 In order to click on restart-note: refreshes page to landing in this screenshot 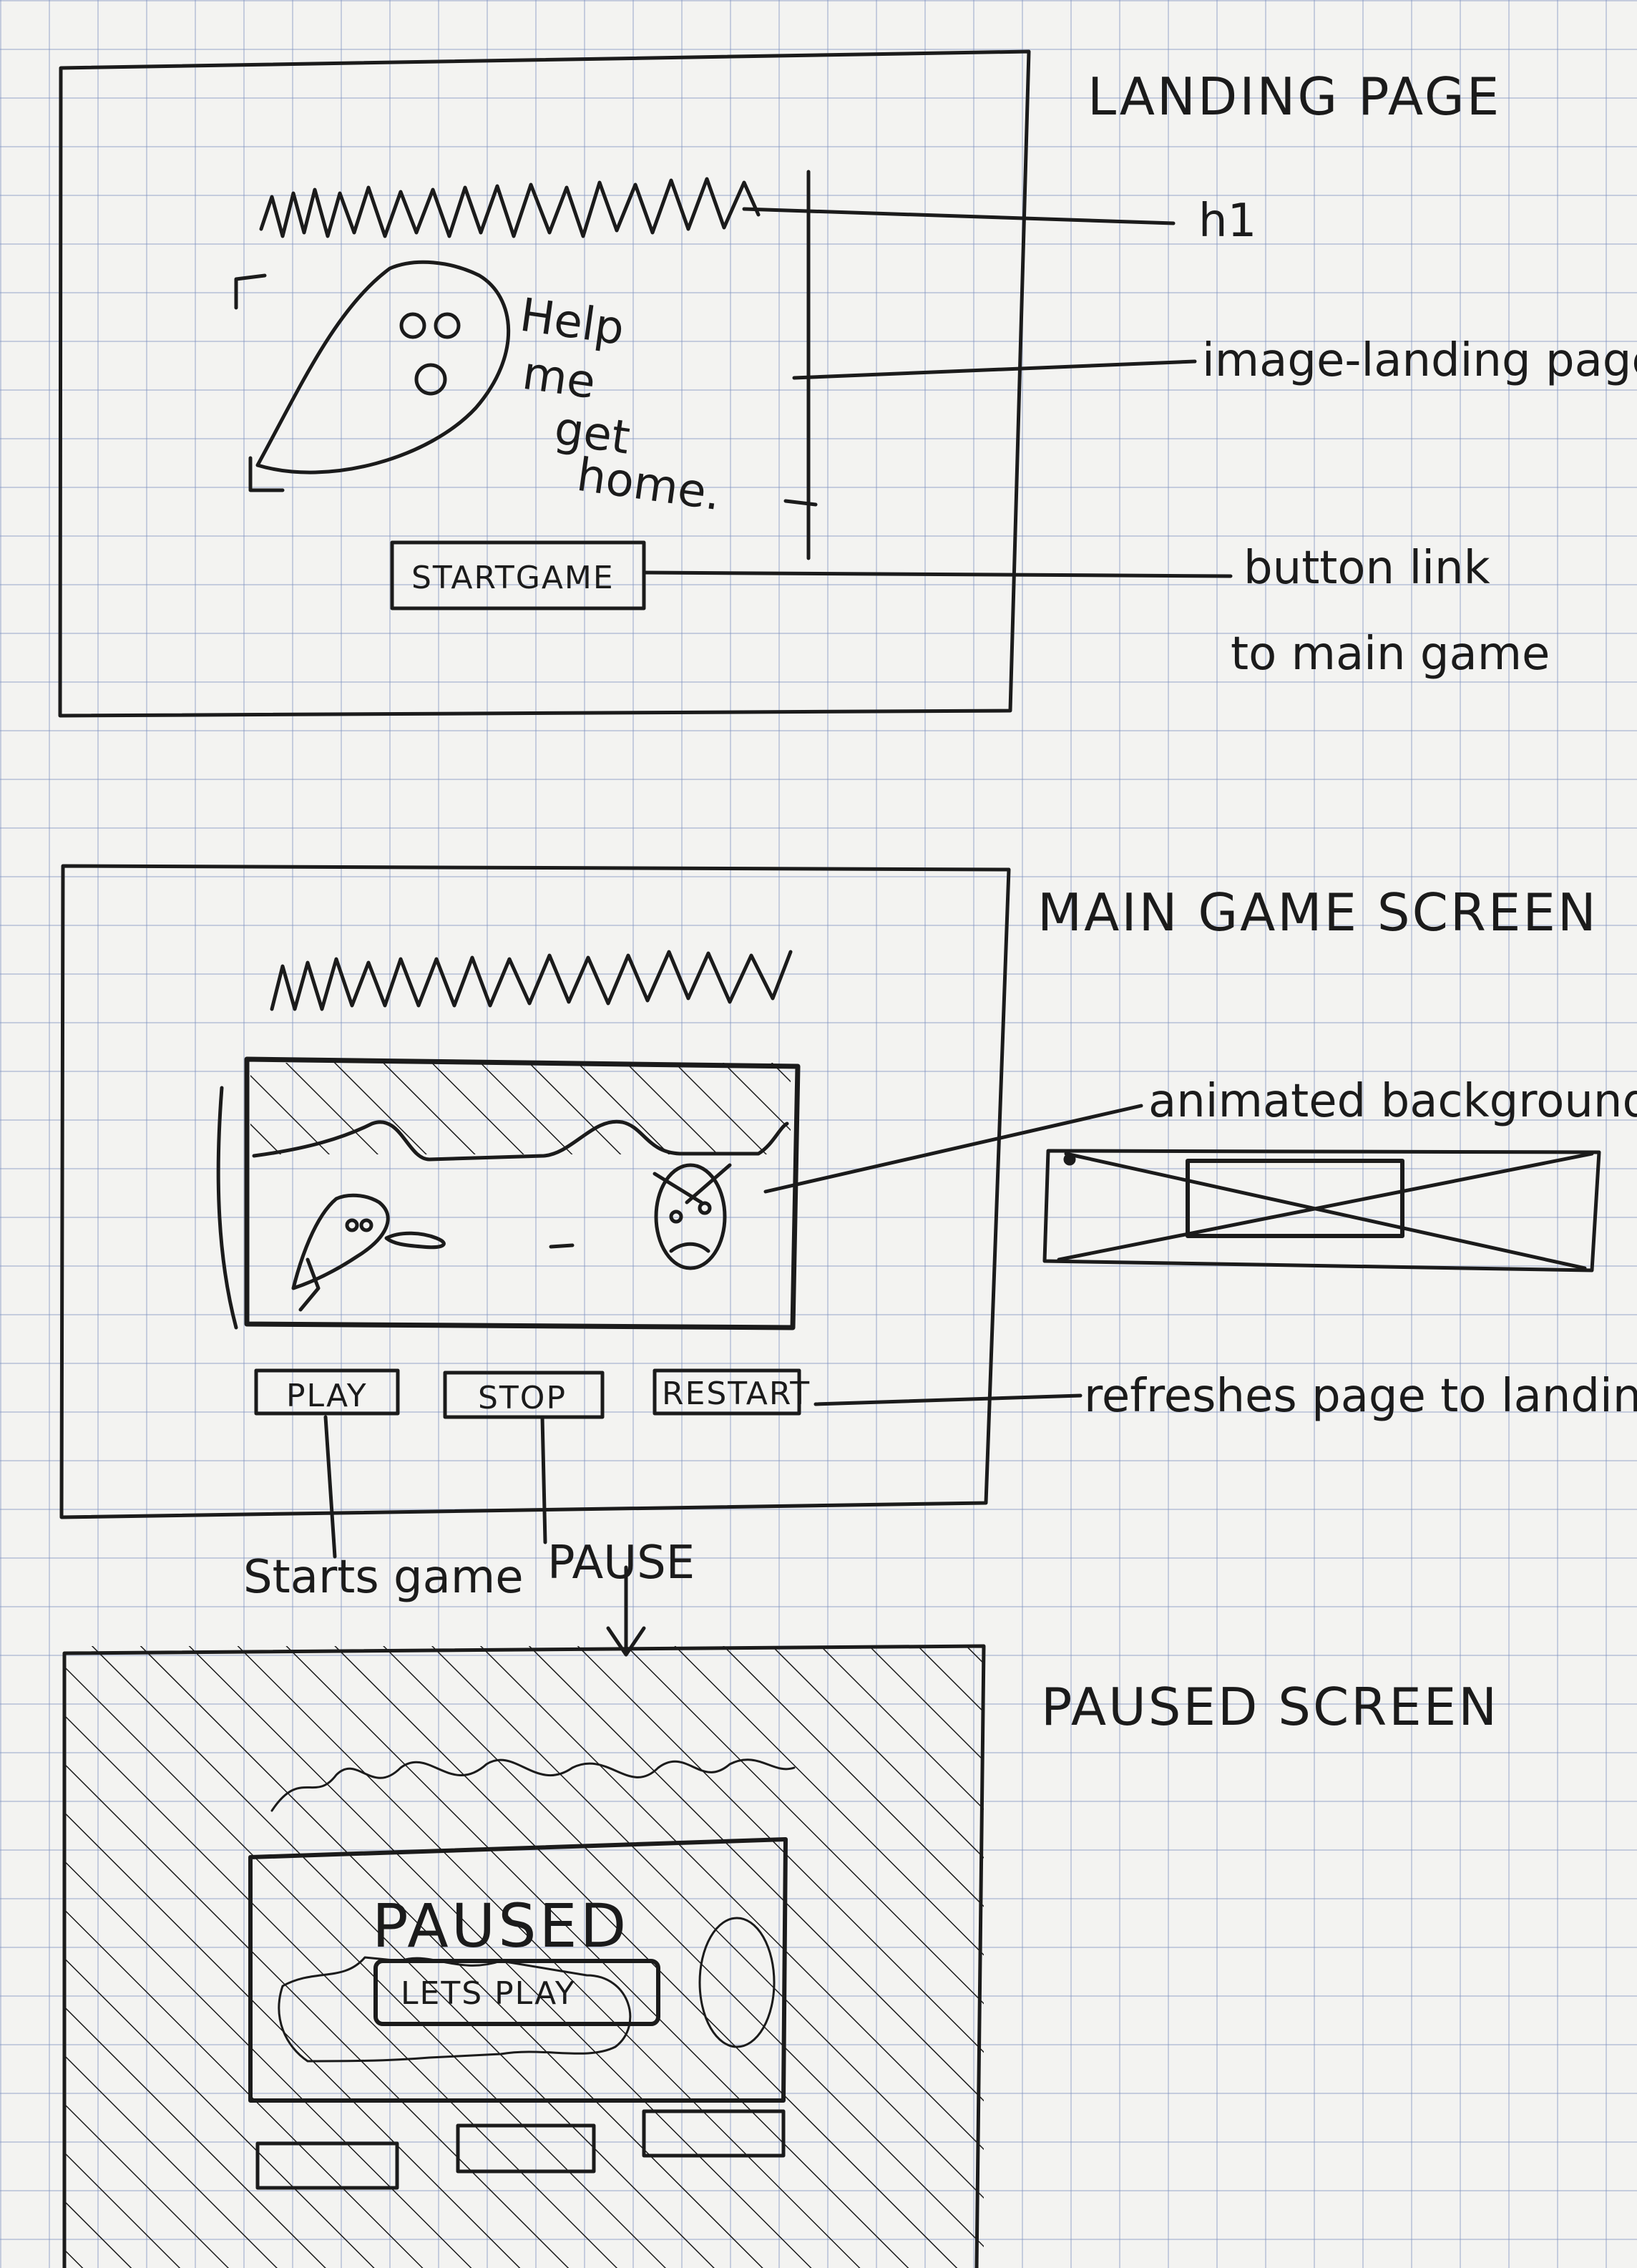, I will do `click(1361, 1396)`.